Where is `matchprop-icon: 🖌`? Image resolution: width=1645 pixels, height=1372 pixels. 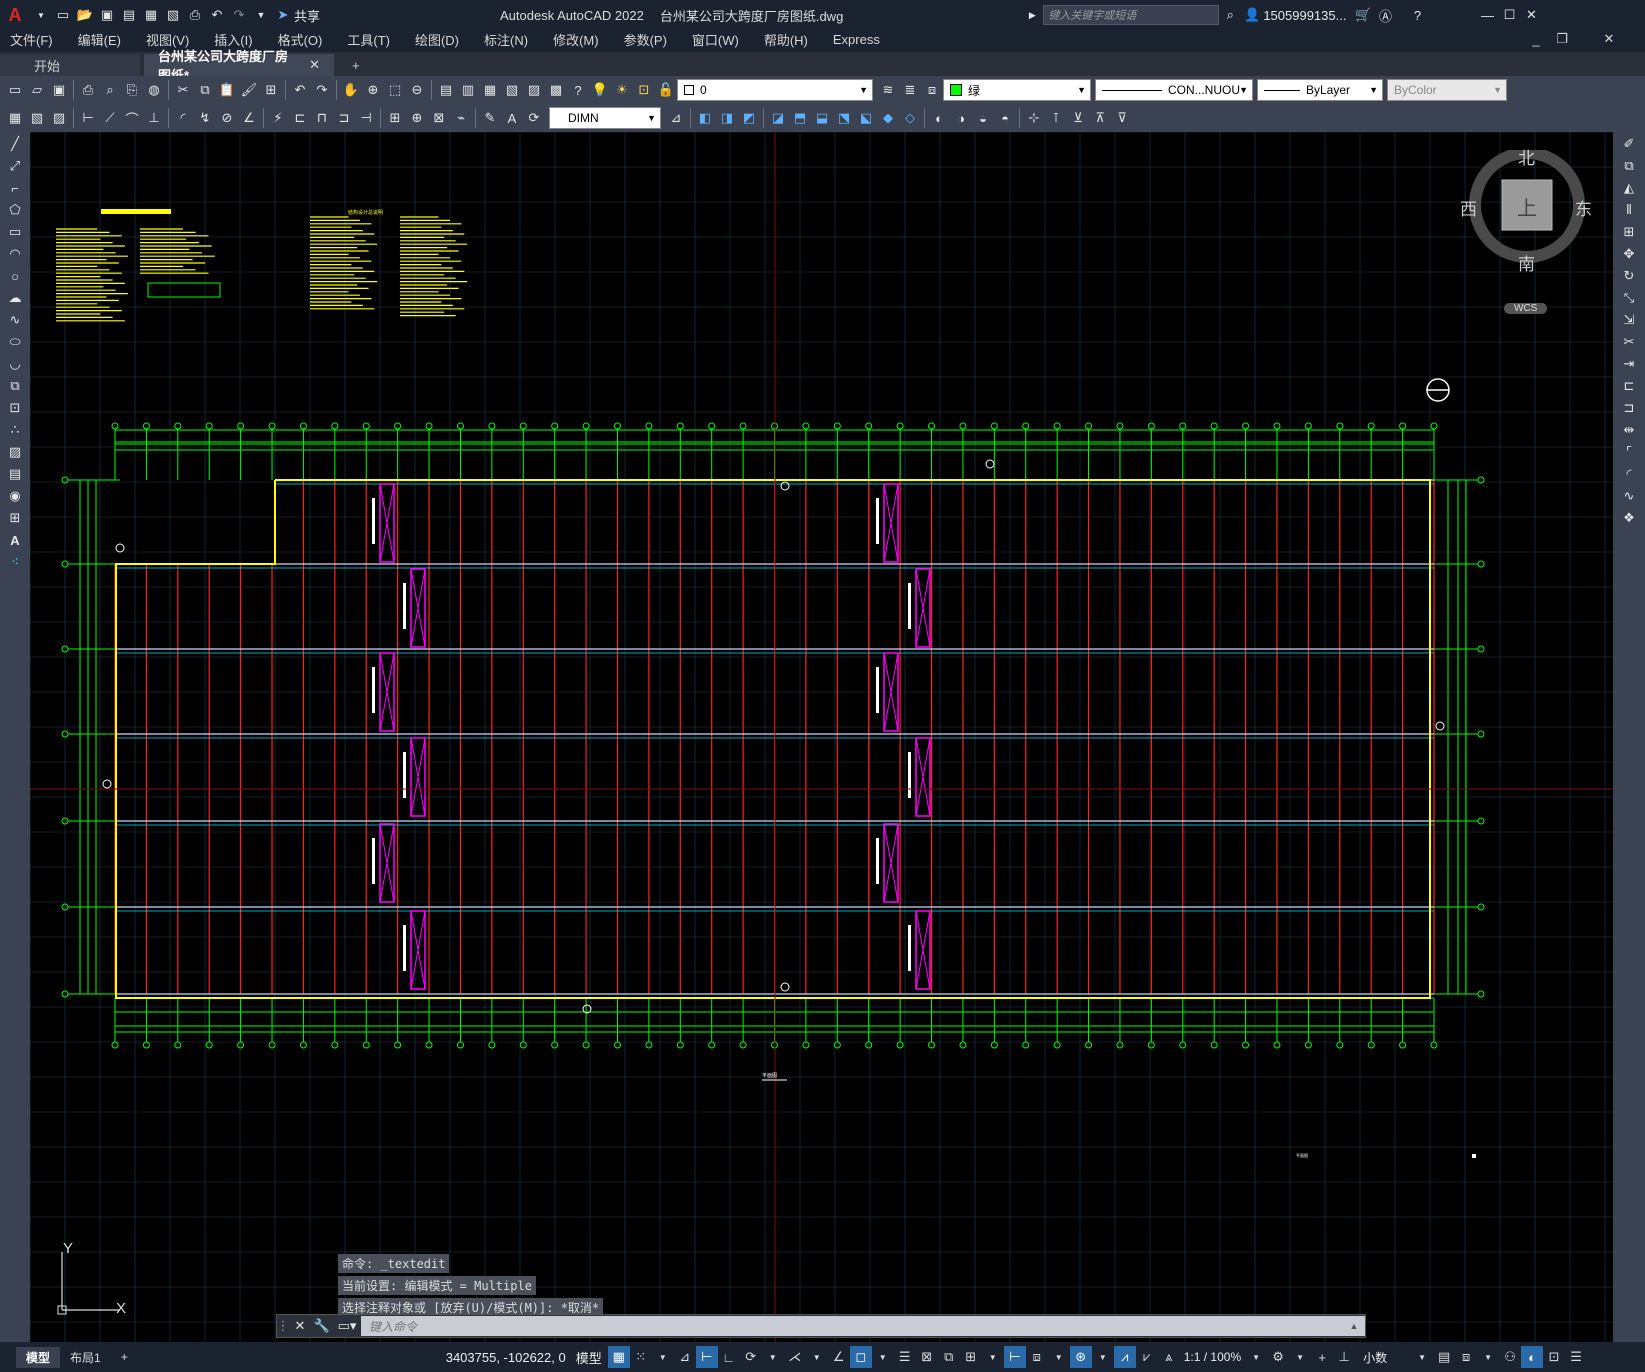 matchprop-icon: 🖌 is located at coordinates (249, 90).